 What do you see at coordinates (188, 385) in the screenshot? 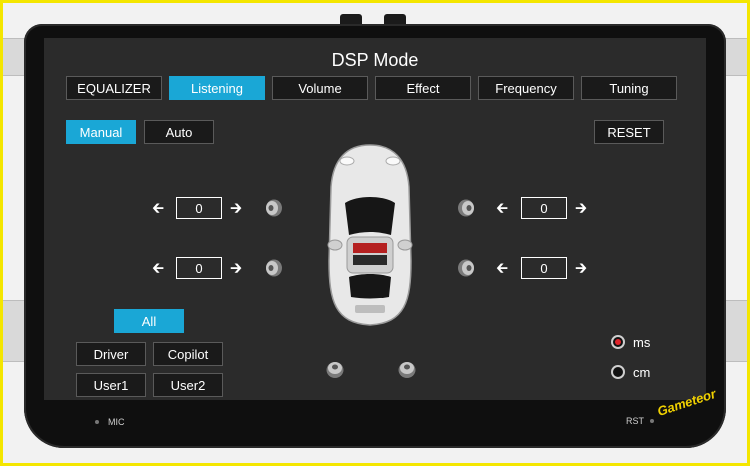
I see `user2-button: User2` at bounding box center [188, 385].